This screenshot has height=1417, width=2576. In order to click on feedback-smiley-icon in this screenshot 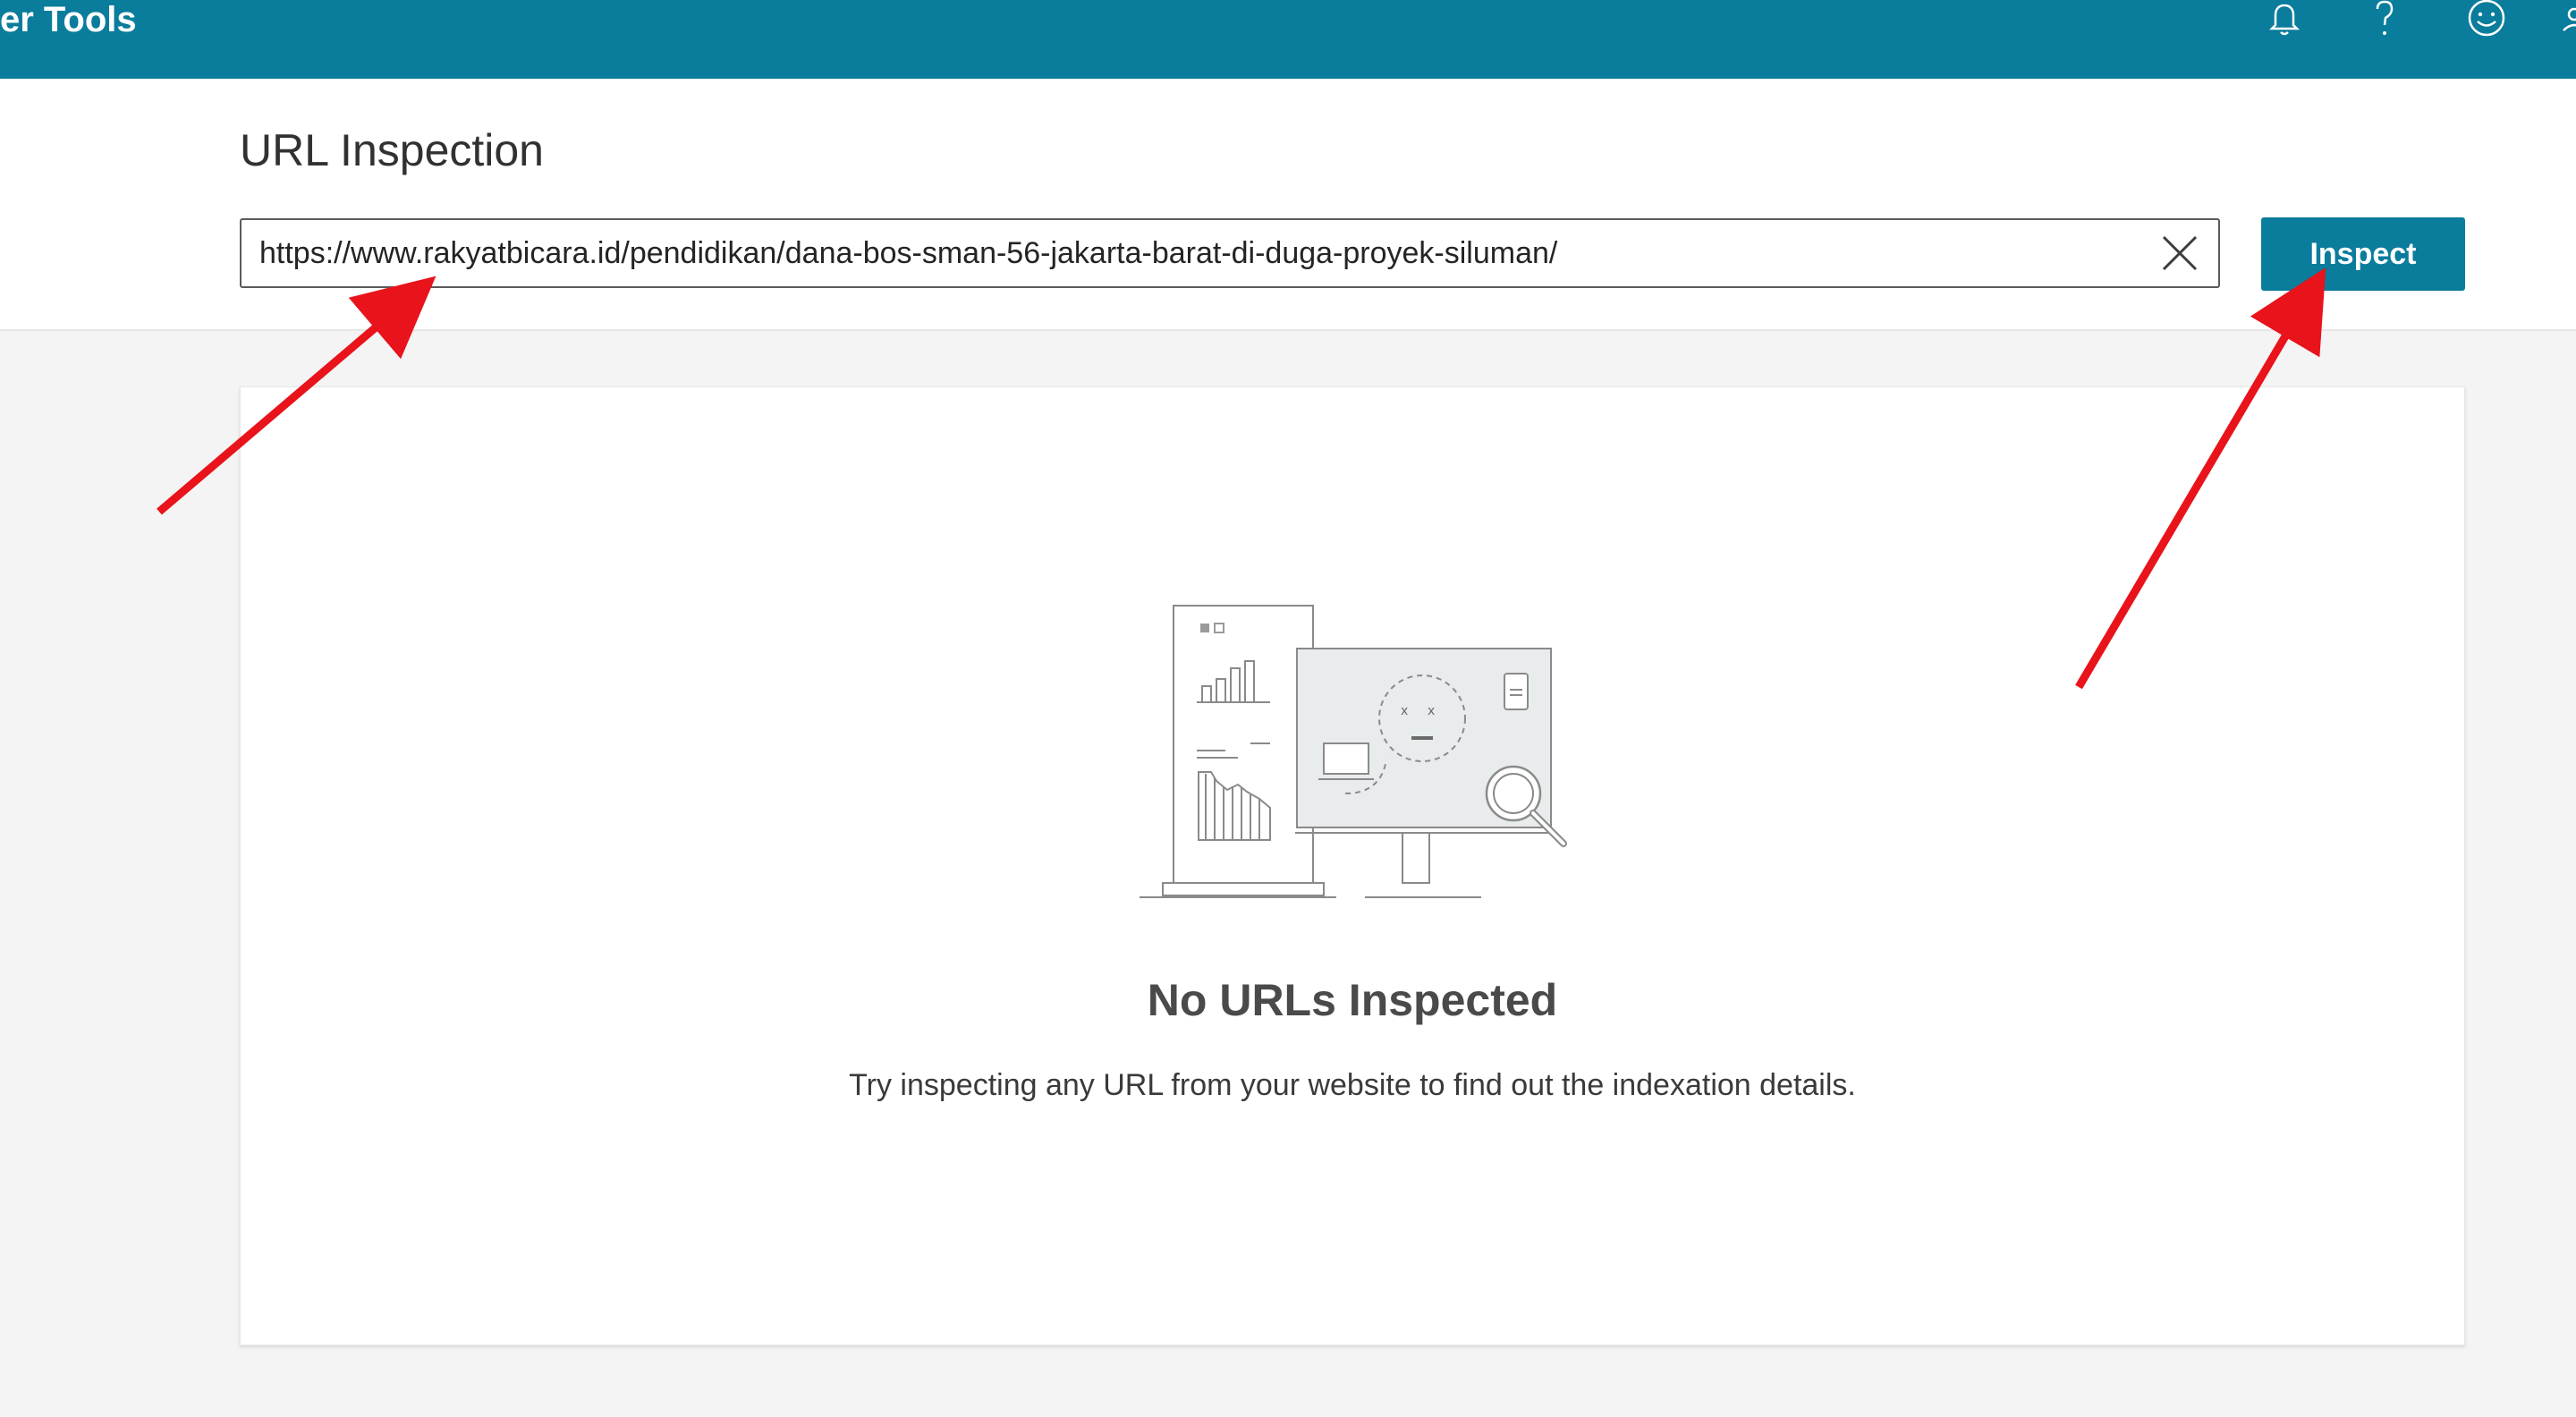, I will do `click(2486, 20)`.